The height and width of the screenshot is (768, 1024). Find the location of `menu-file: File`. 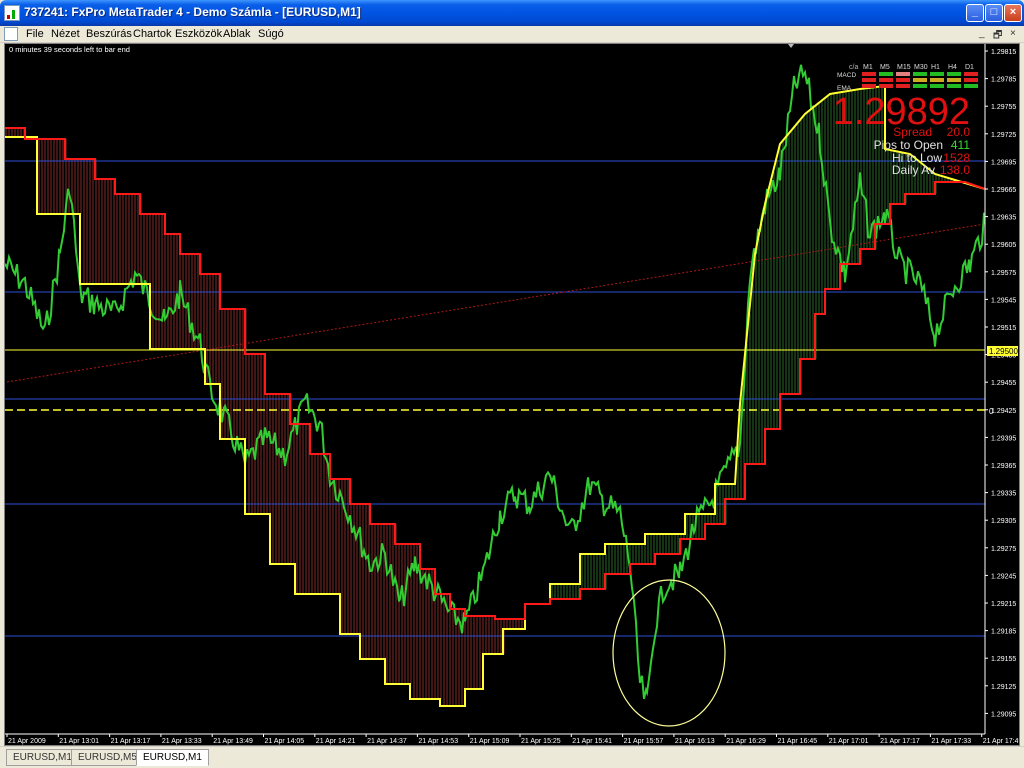

menu-file: File is located at coordinates (35, 34).